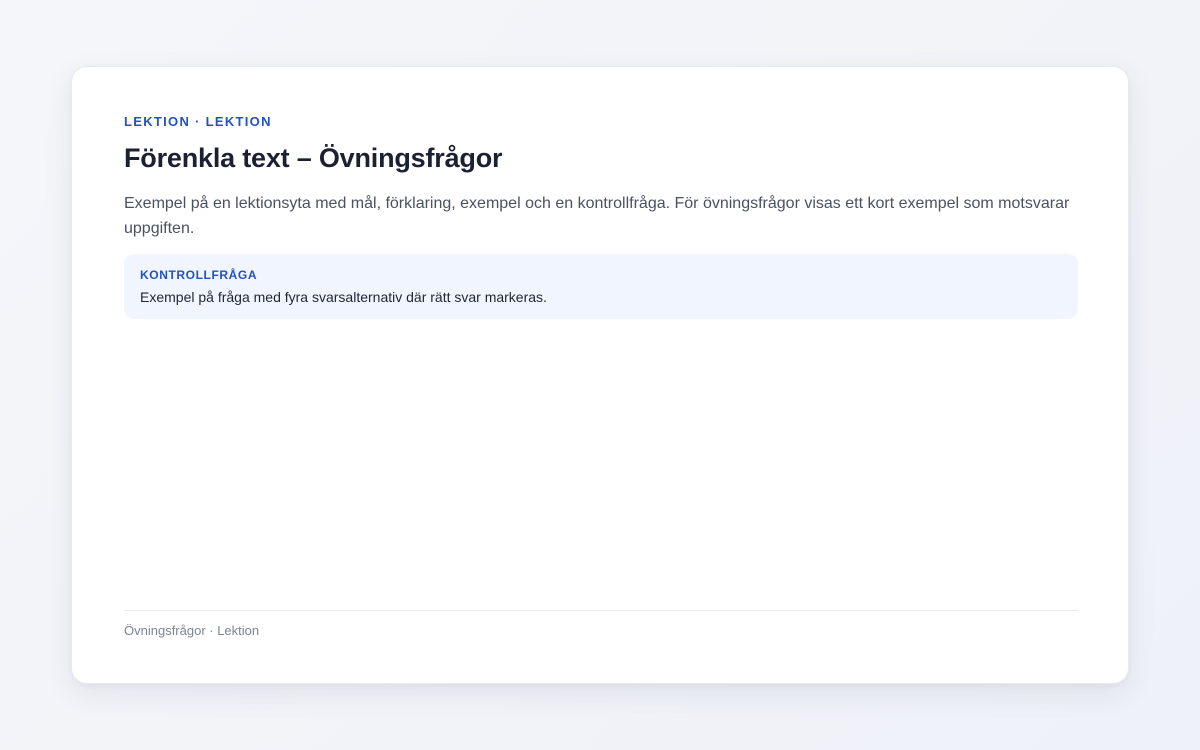 Image resolution: width=1200 pixels, height=750 pixels. I want to click on footer-breadcrumb: Övningsfrågor · Lektion, so click(192, 630).